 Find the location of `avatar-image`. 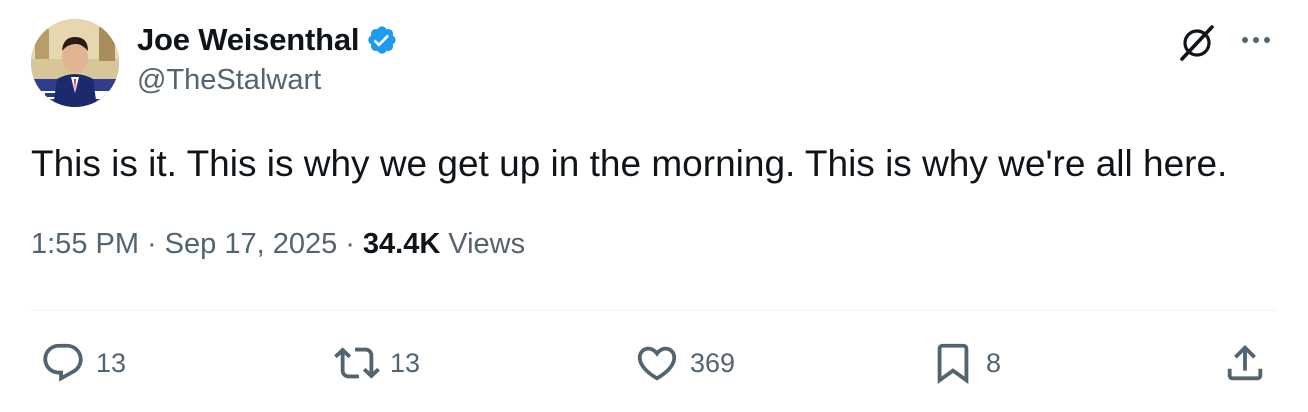

avatar-image is located at coordinates (75, 63).